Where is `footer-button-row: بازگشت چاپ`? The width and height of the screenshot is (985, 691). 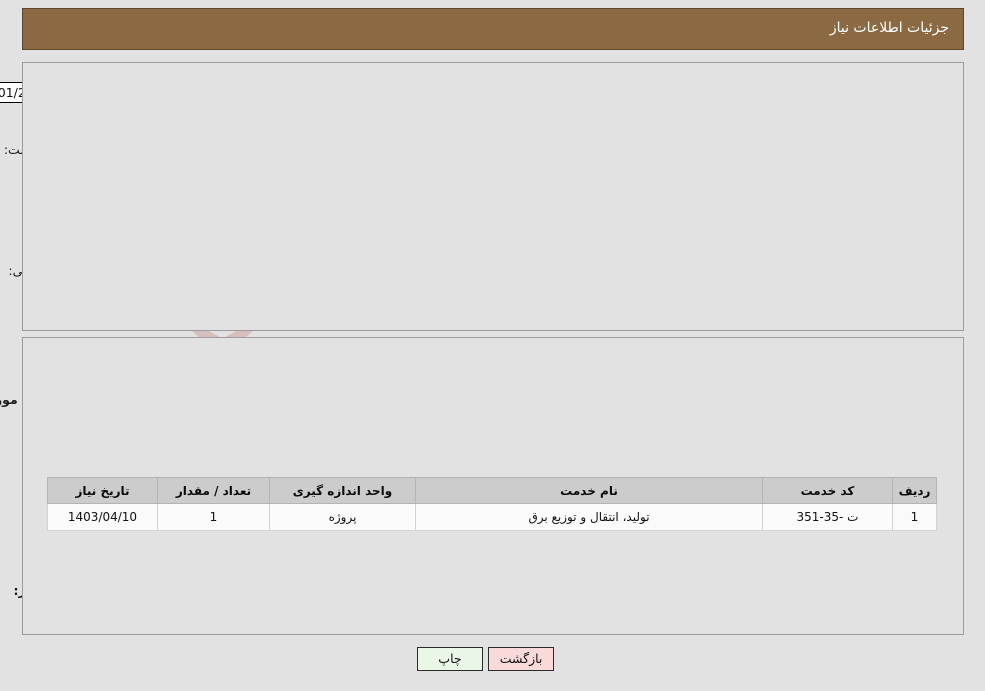
footer-button-row: بازگشت چاپ is located at coordinates (492, 659).